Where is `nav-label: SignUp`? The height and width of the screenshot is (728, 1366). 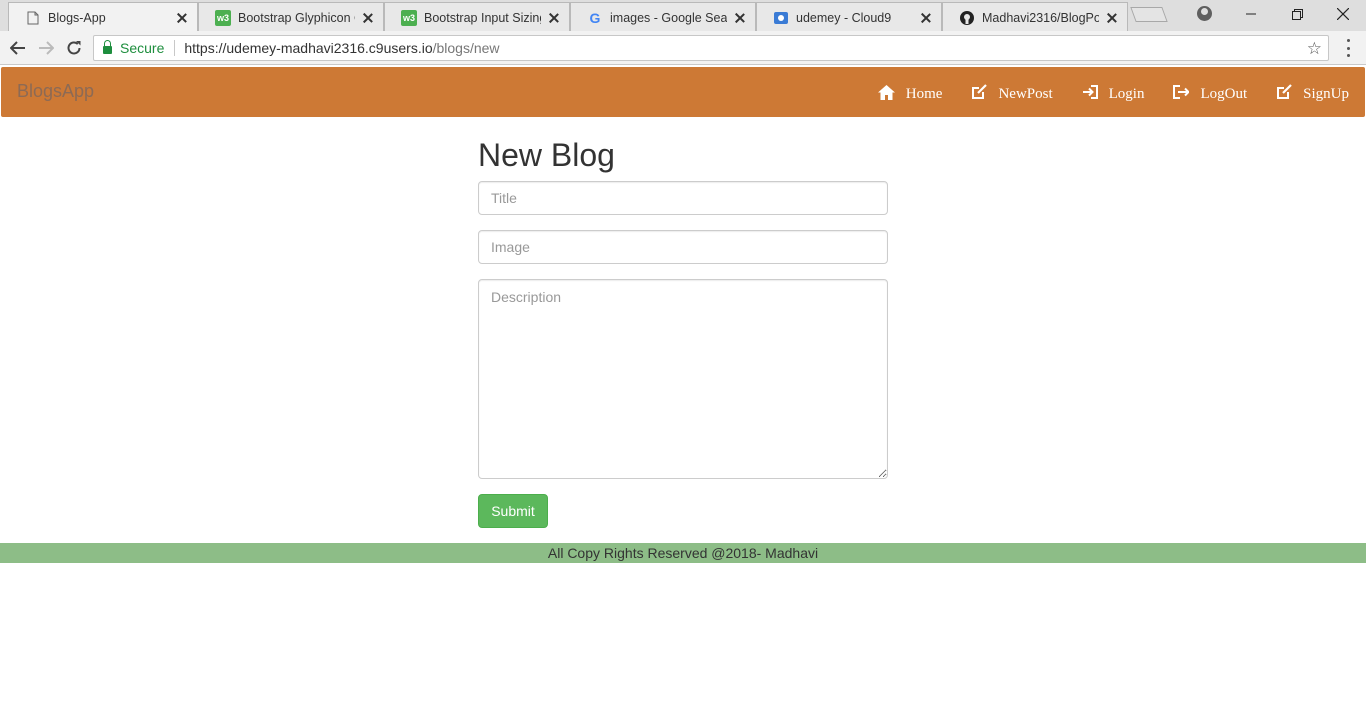 nav-label: SignUp is located at coordinates (1326, 93).